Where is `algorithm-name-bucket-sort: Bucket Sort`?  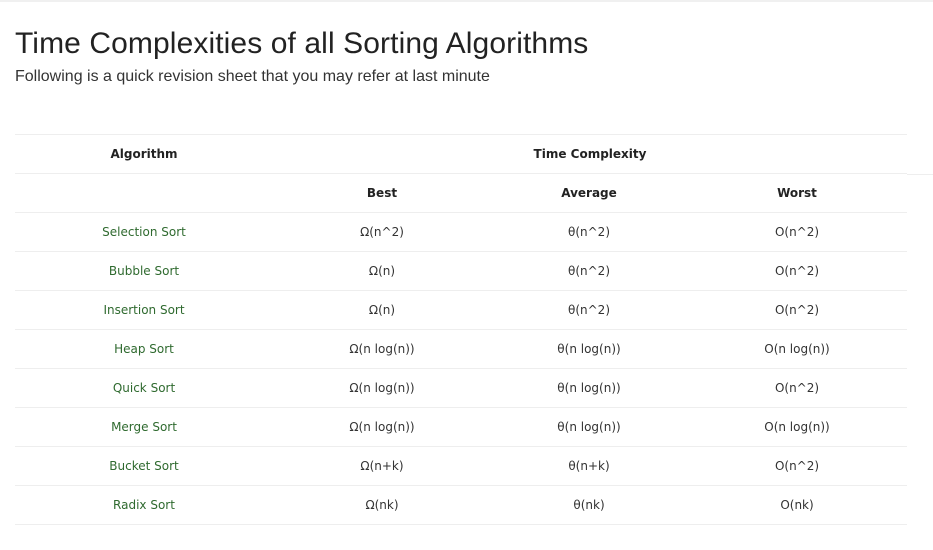
algorithm-name-bucket-sort: Bucket Sort is located at coordinates (144, 466).